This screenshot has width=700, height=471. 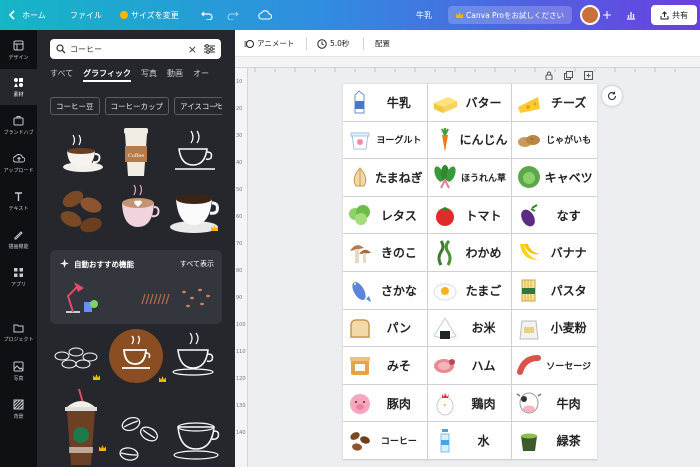 I want to click on graphic-cup-and-saucer, so click(x=192, y=207).